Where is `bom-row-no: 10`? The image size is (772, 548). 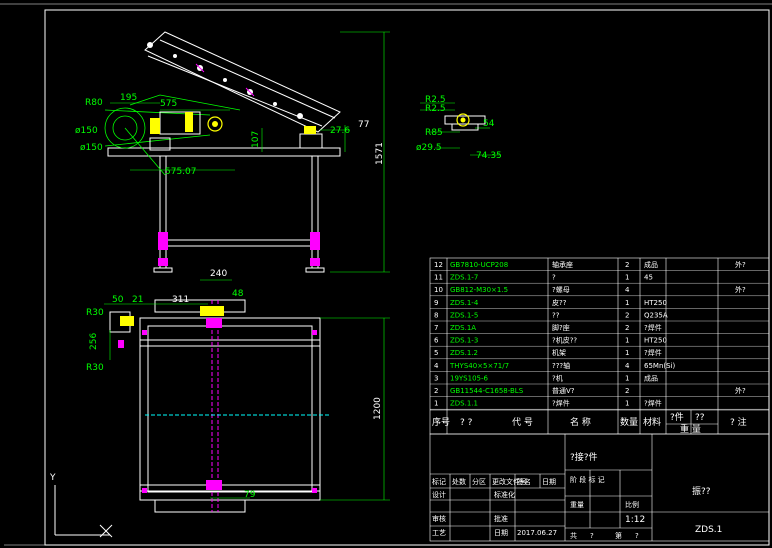
bom-row-no: 10 is located at coordinates (438, 290).